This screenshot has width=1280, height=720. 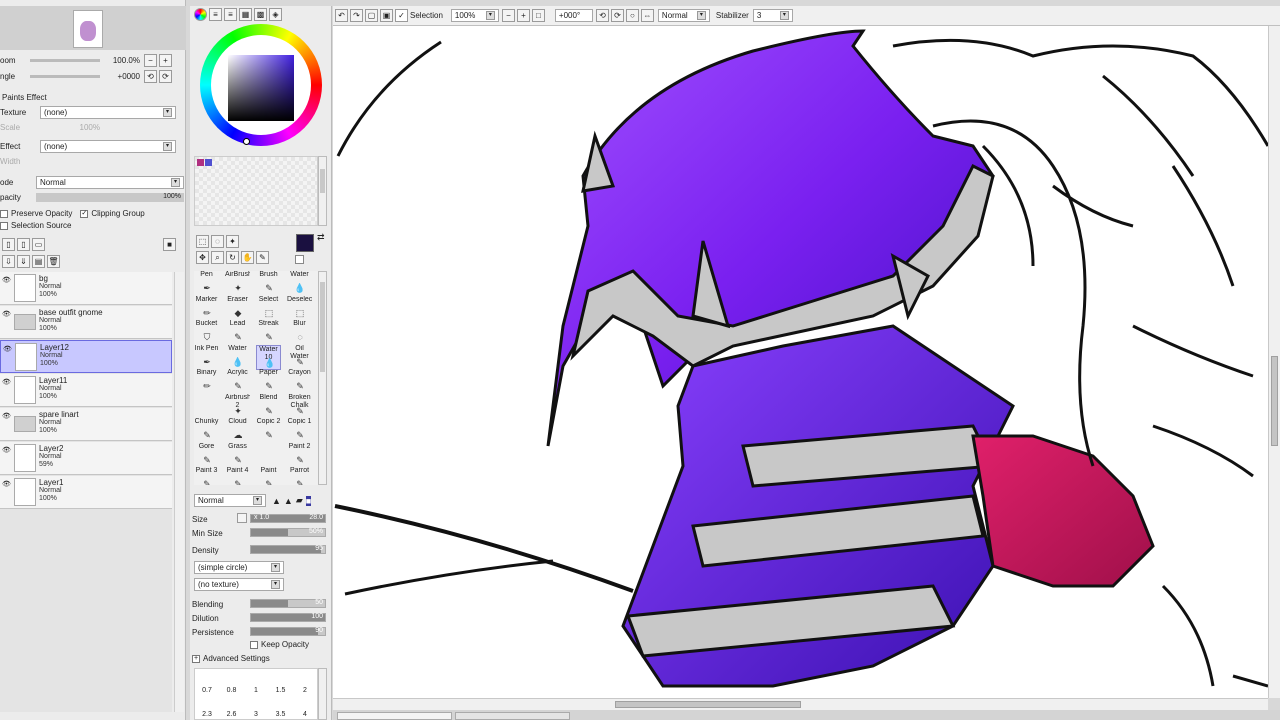 What do you see at coordinates (237, 308) in the screenshot?
I see `brush-tool-slot: Eraser ◆` at bounding box center [237, 308].